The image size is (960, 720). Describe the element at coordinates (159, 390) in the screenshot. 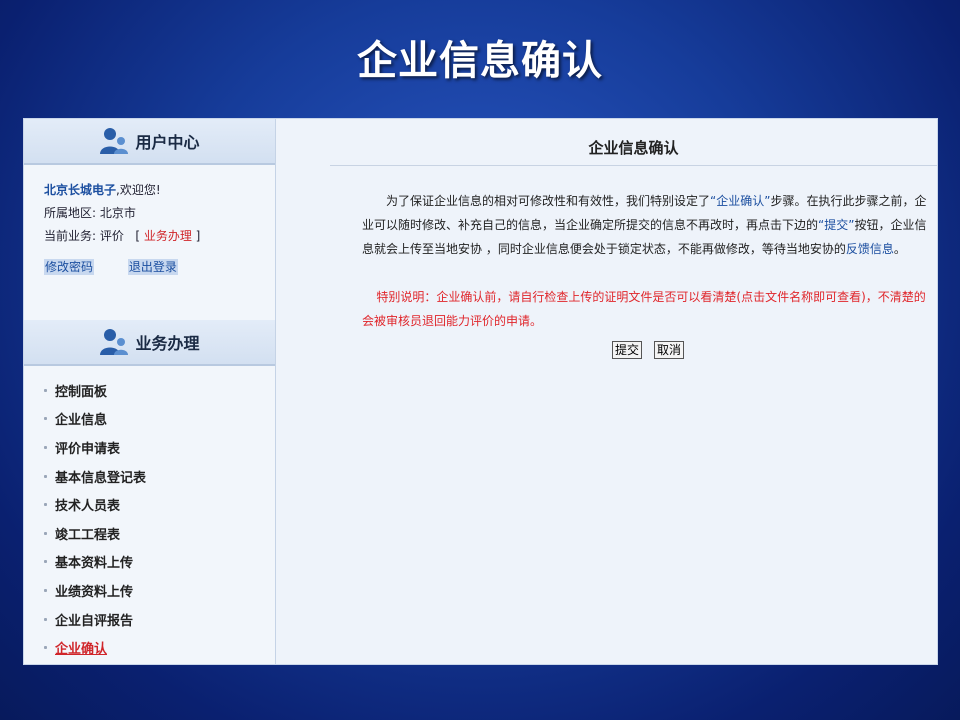

I see `sidebar-item-control-panel: 控制面板` at that location.